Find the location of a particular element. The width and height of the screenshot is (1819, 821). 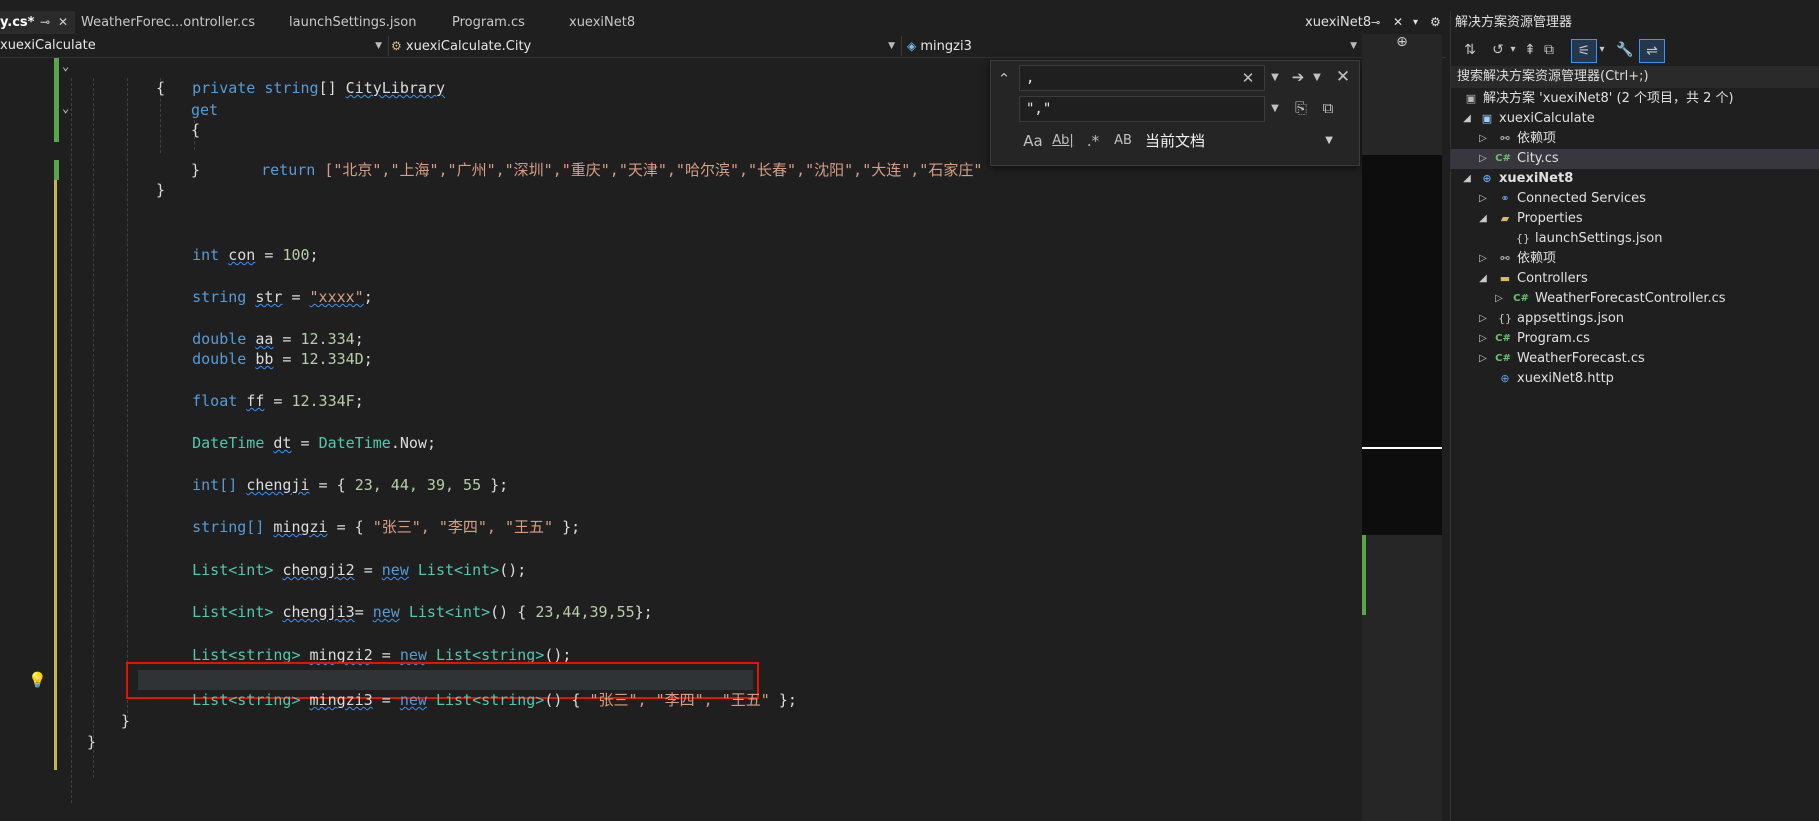

solution-search-input: 搜索解决方案资源管理器(Ctrl+;) is located at coordinates (1635, 77).